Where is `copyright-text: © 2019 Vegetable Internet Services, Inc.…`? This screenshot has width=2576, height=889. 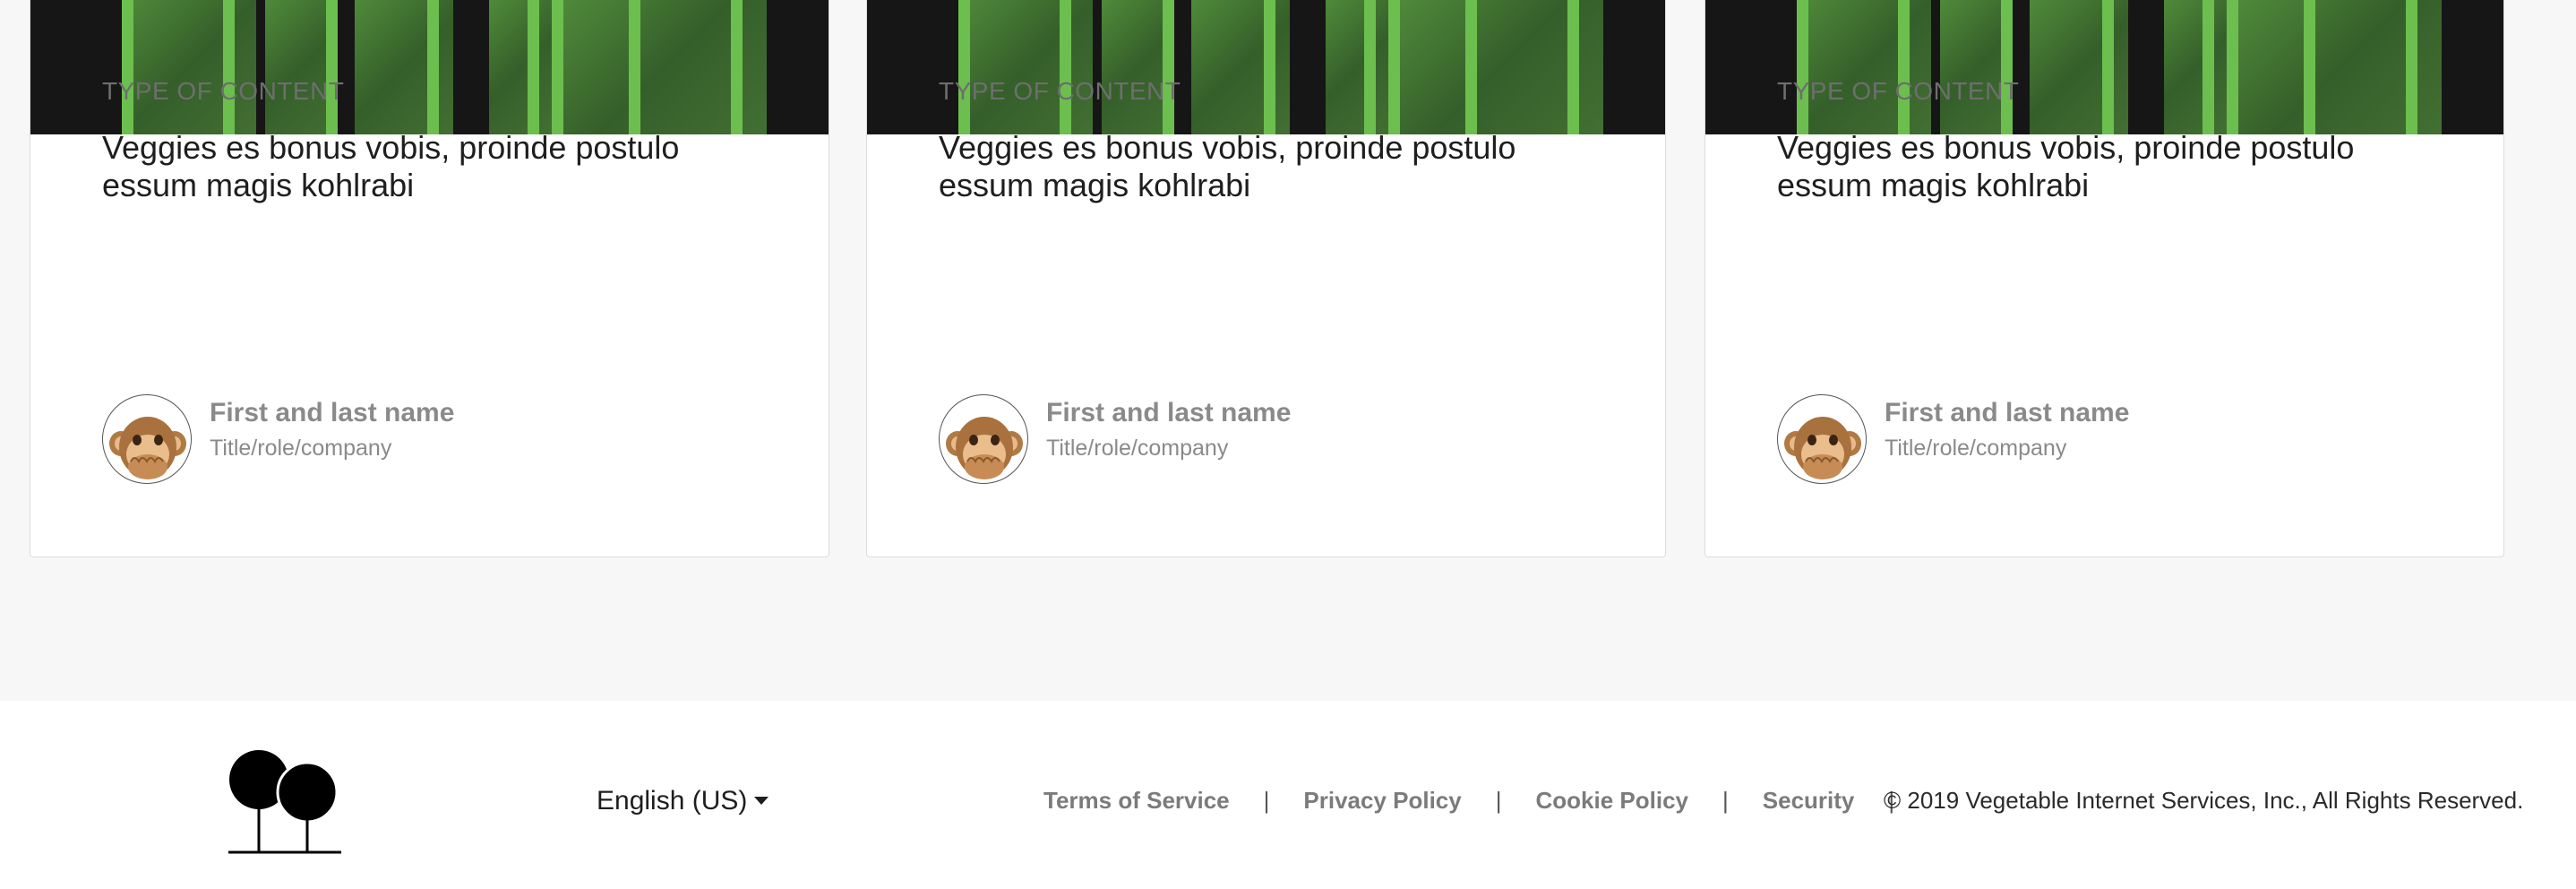
copyright-text: © 2019 Vegetable Internet Services, Inc.… is located at coordinates (2204, 800).